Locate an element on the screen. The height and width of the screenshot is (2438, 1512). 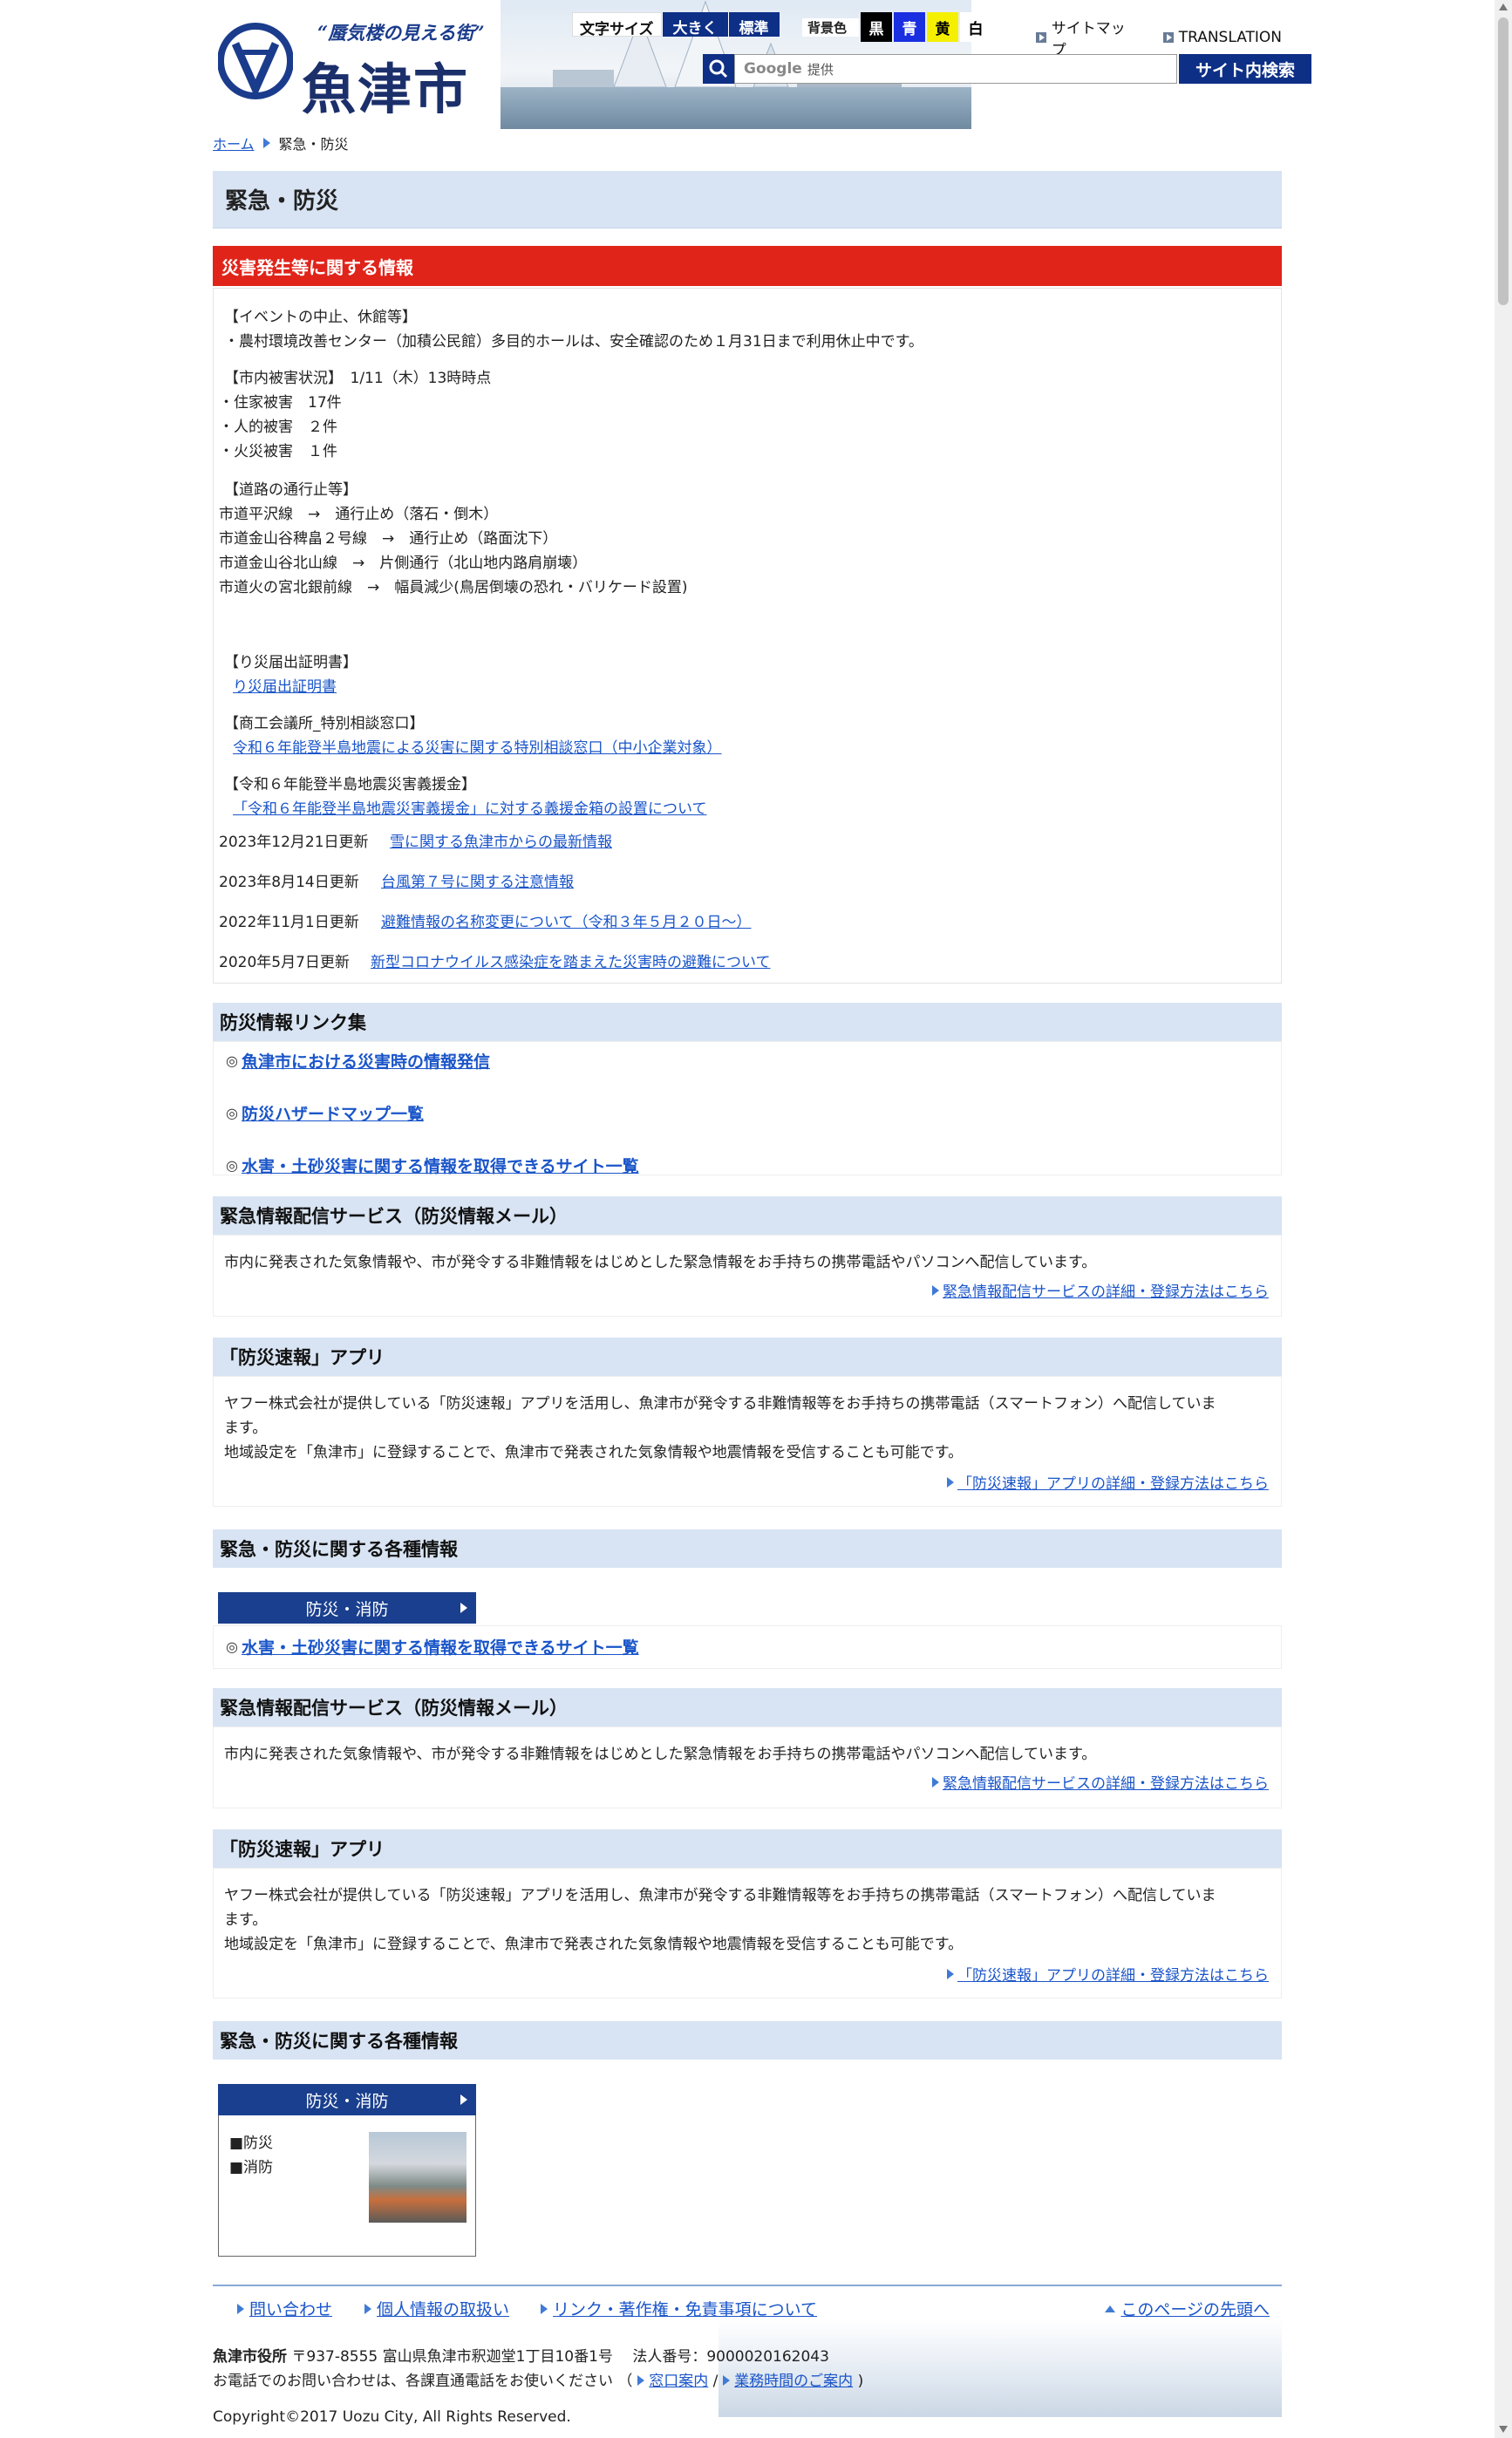
category-bousai-link: ■防災 is located at coordinates (251, 2141).